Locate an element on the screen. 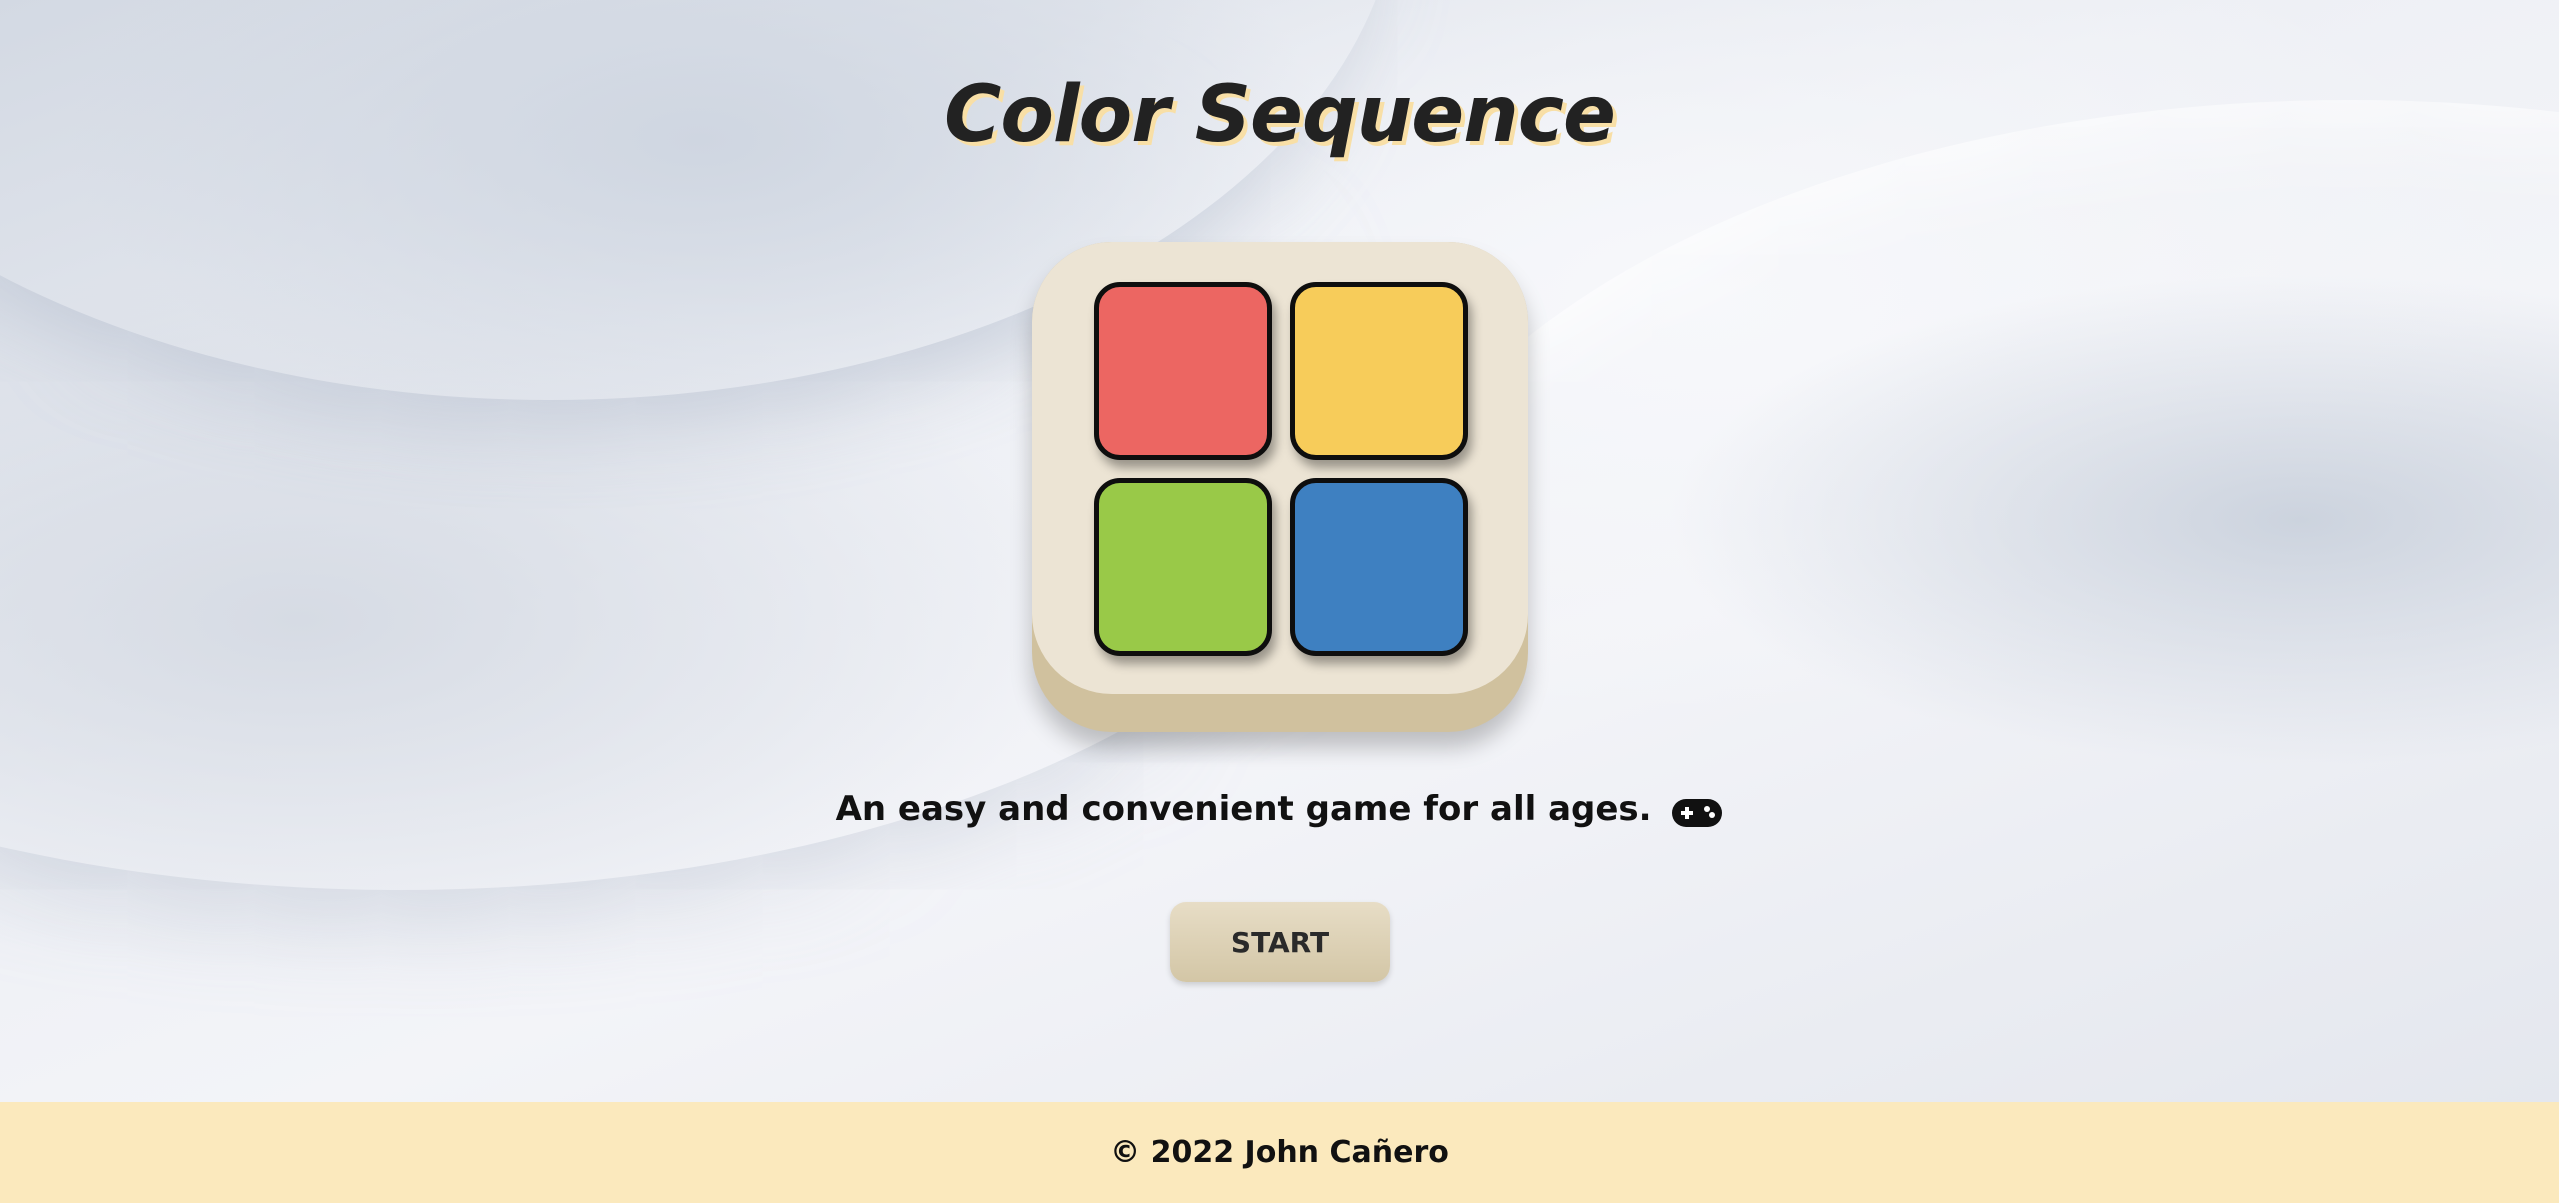 The height and width of the screenshot is (1203, 2559). copyright-text: © 2022 John Cañero is located at coordinates (1279, 1152).